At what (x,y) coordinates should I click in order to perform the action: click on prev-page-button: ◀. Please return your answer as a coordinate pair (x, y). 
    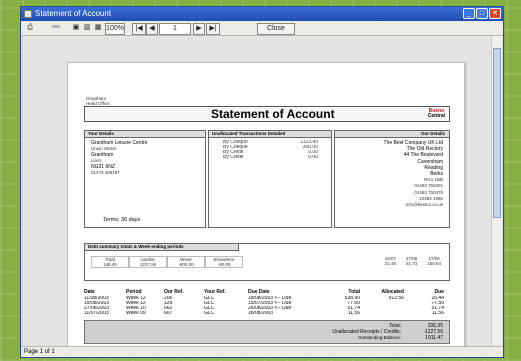
    Looking at the image, I should click on (152, 29).